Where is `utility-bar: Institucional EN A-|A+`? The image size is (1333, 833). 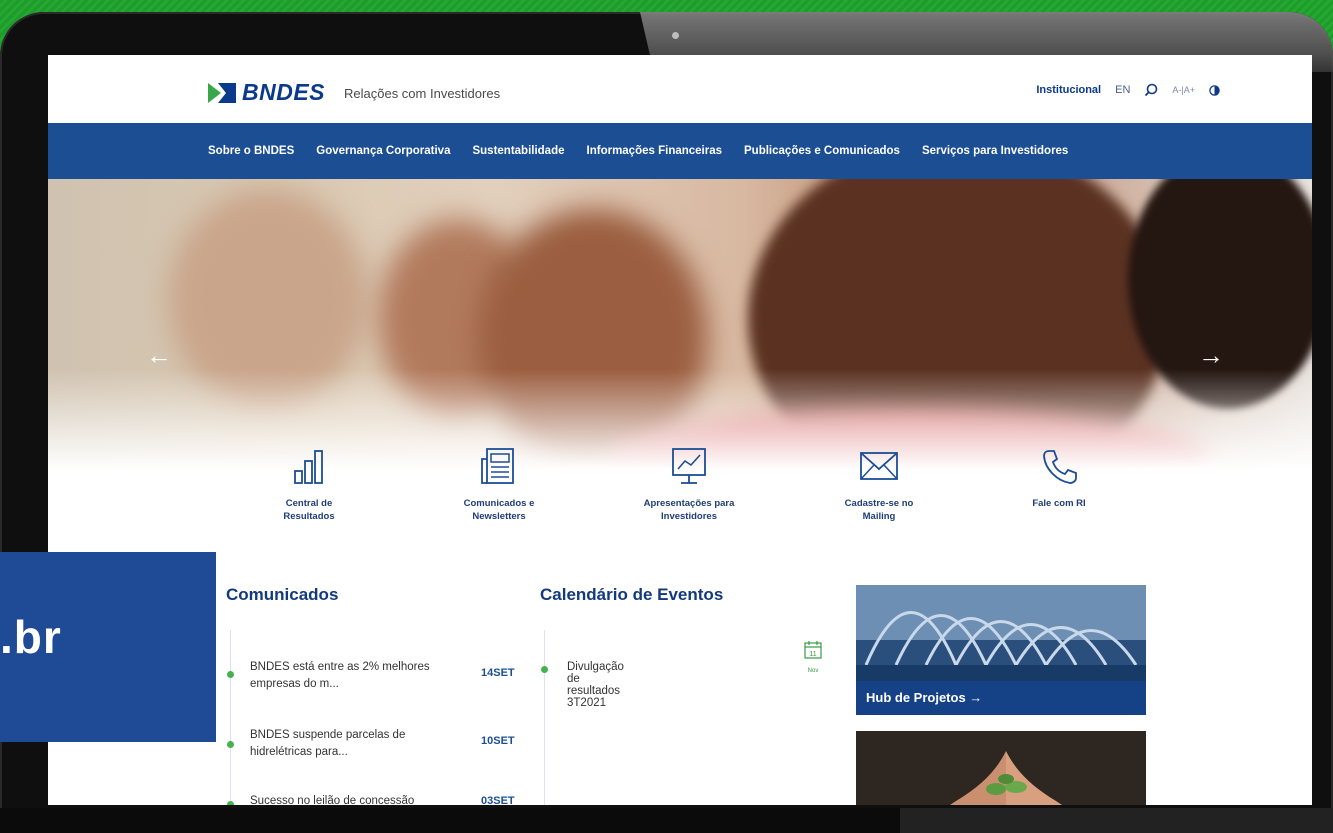
utility-bar: Institucional EN A-|A+ is located at coordinates (1128, 90).